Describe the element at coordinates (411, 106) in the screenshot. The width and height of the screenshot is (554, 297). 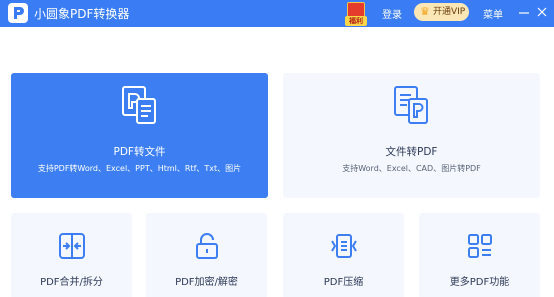
I see `file-to-pdf-icon` at that location.